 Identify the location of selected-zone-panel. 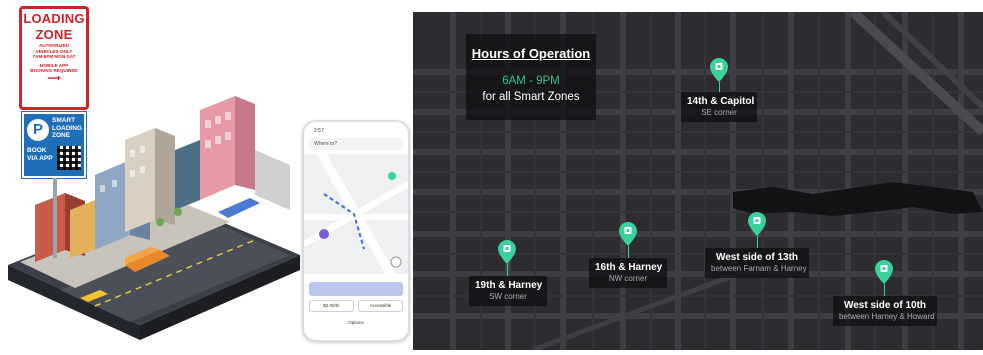
(356, 289).